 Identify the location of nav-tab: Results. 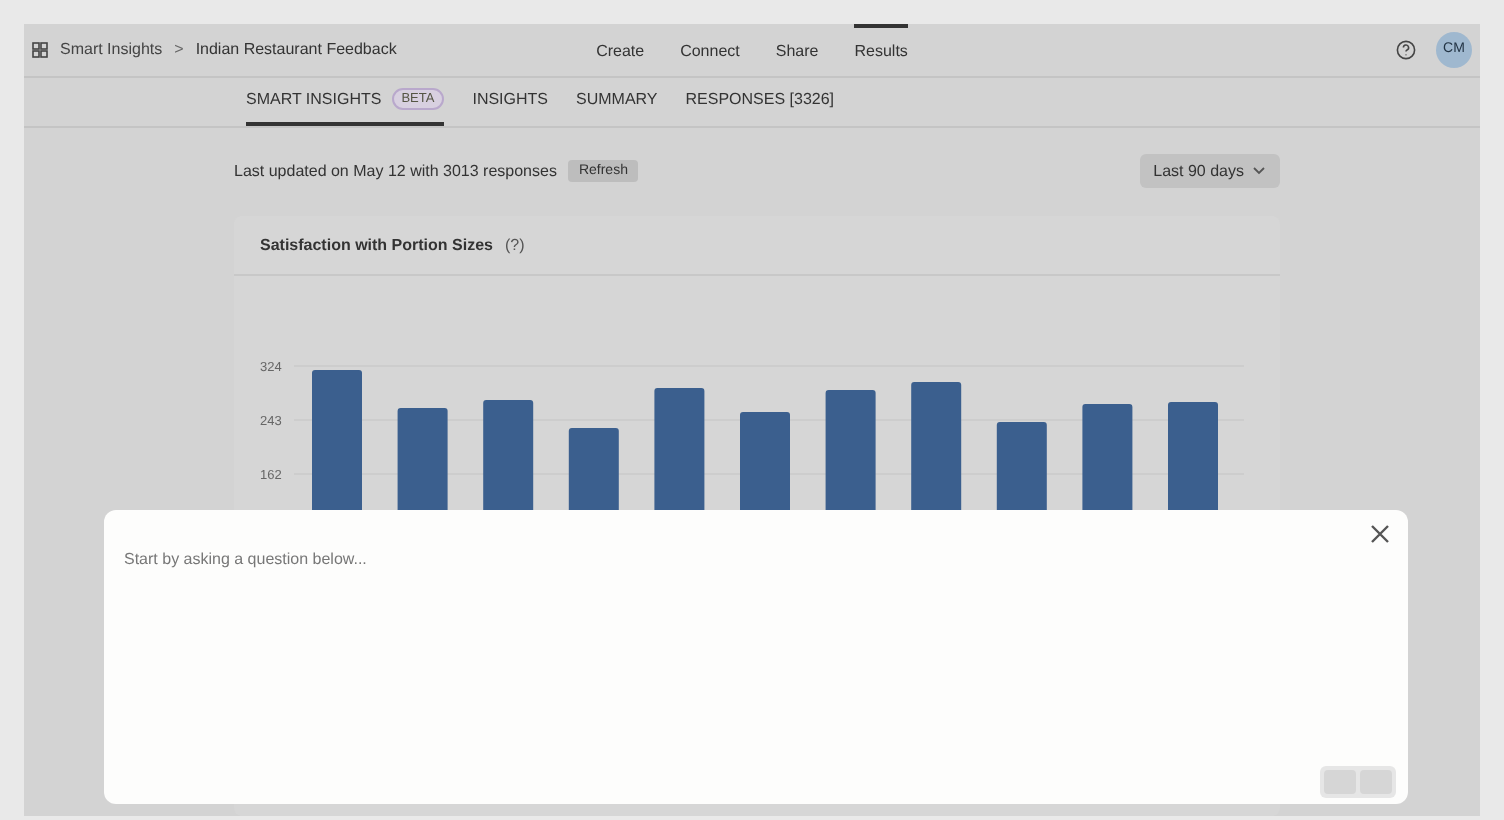
(881, 50).